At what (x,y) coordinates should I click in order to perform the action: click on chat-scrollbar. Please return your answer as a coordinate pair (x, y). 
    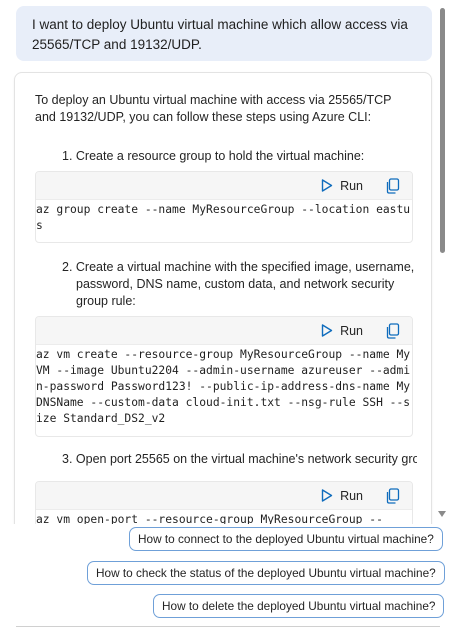
    Looking at the image, I should click on (442, 262).